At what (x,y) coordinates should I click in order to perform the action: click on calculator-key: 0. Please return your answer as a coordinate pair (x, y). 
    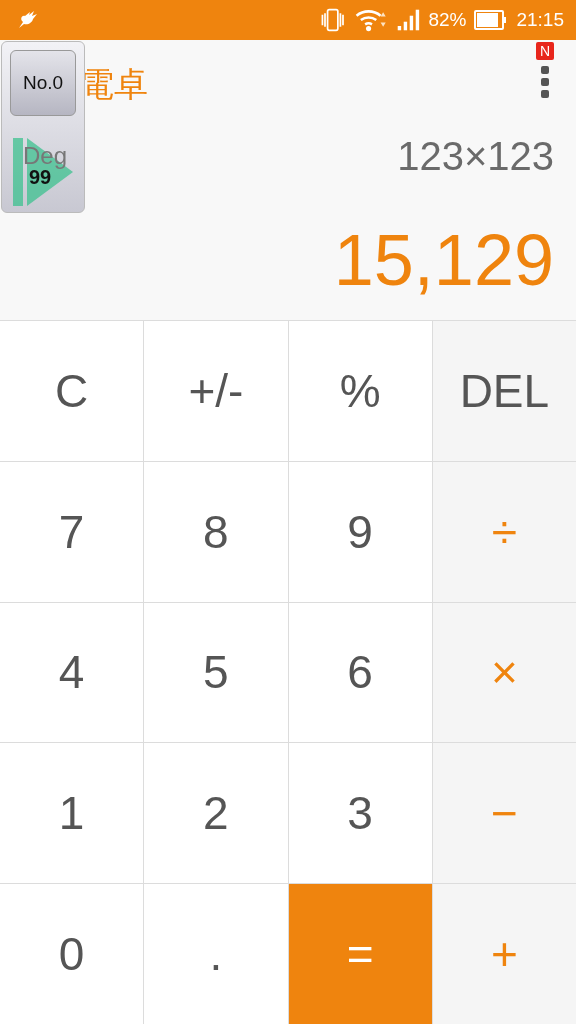
    Looking at the image, I should click on (72, 954).